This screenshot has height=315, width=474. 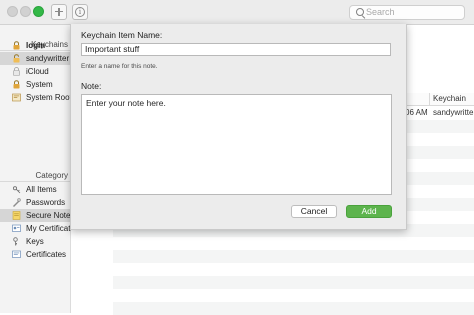 I want to click on add-item-button, so click(x=59, y=12).